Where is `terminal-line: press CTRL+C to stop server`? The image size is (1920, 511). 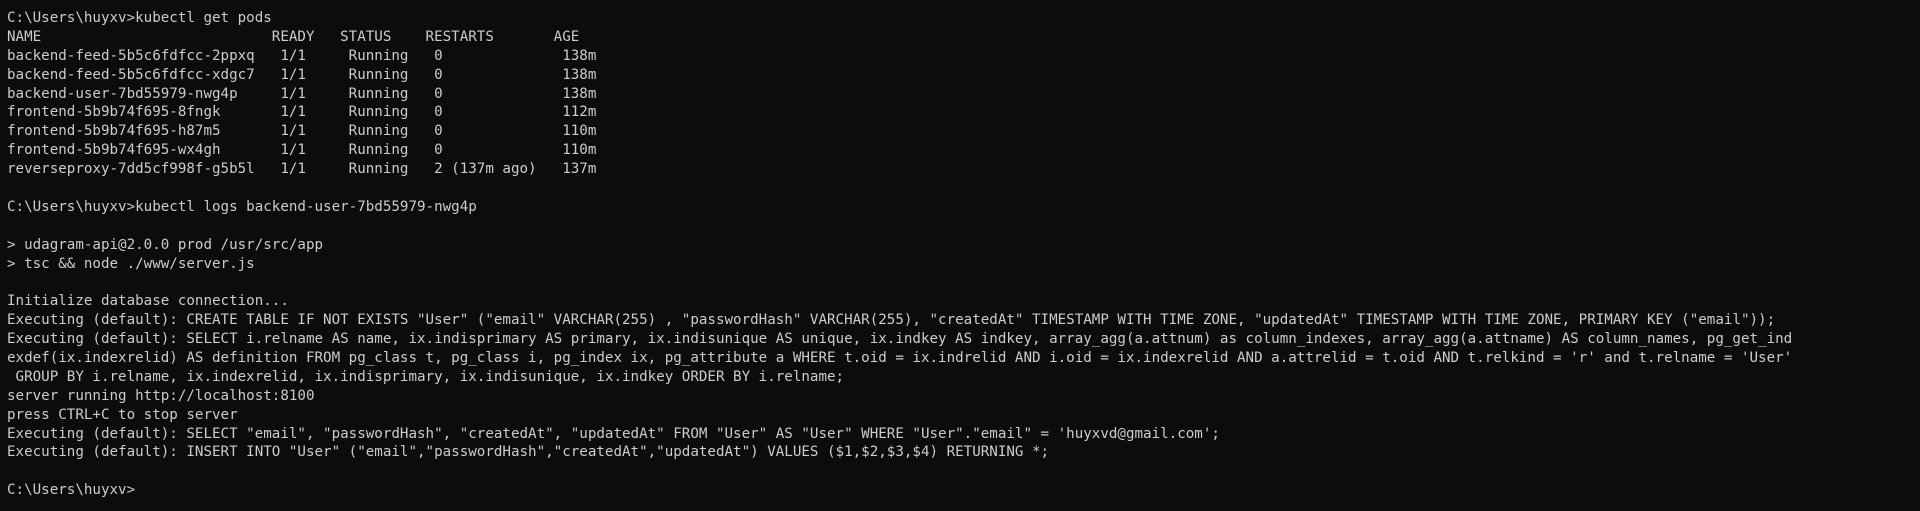 terminal-line: press CTRL+C to stop server is located at coordinates (122, 414).